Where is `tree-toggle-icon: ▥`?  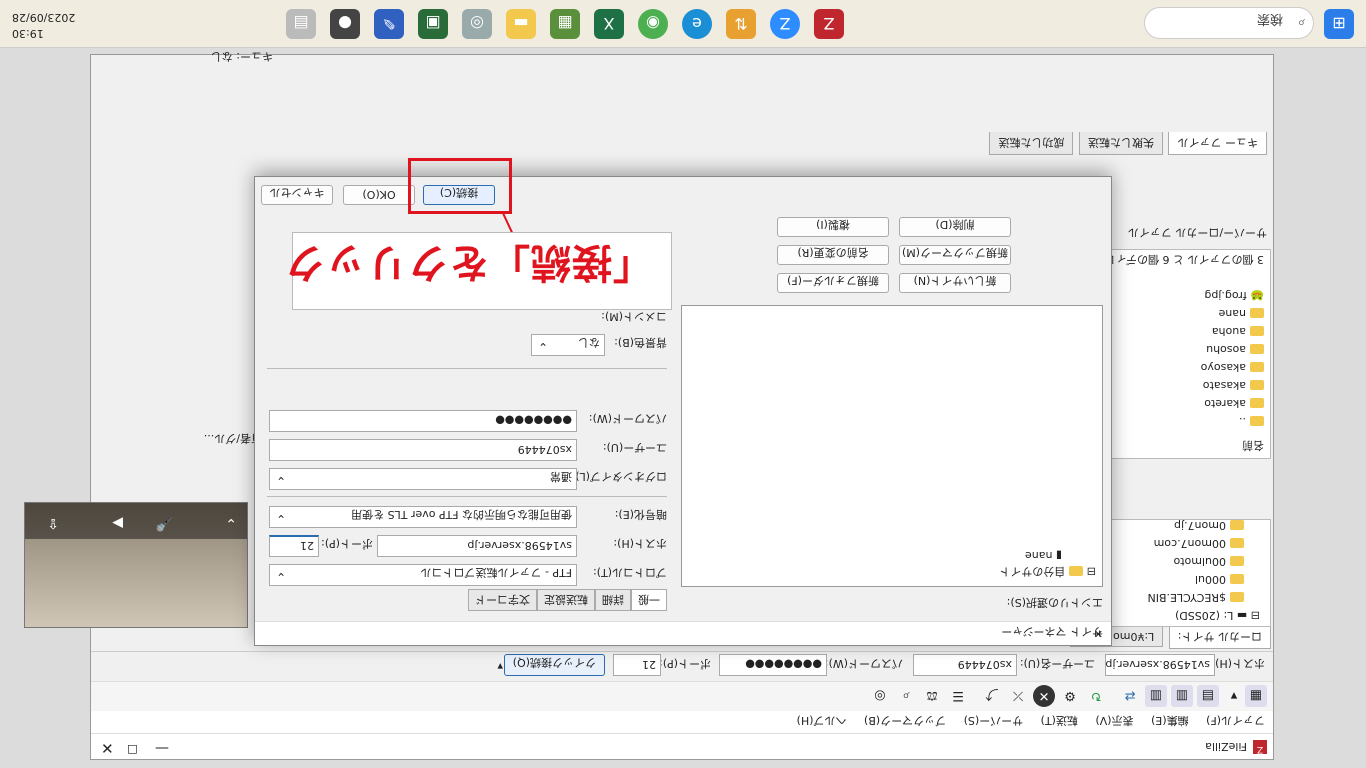 tree-toggle-icon: ▥ is located at coordinates (1182, 696).